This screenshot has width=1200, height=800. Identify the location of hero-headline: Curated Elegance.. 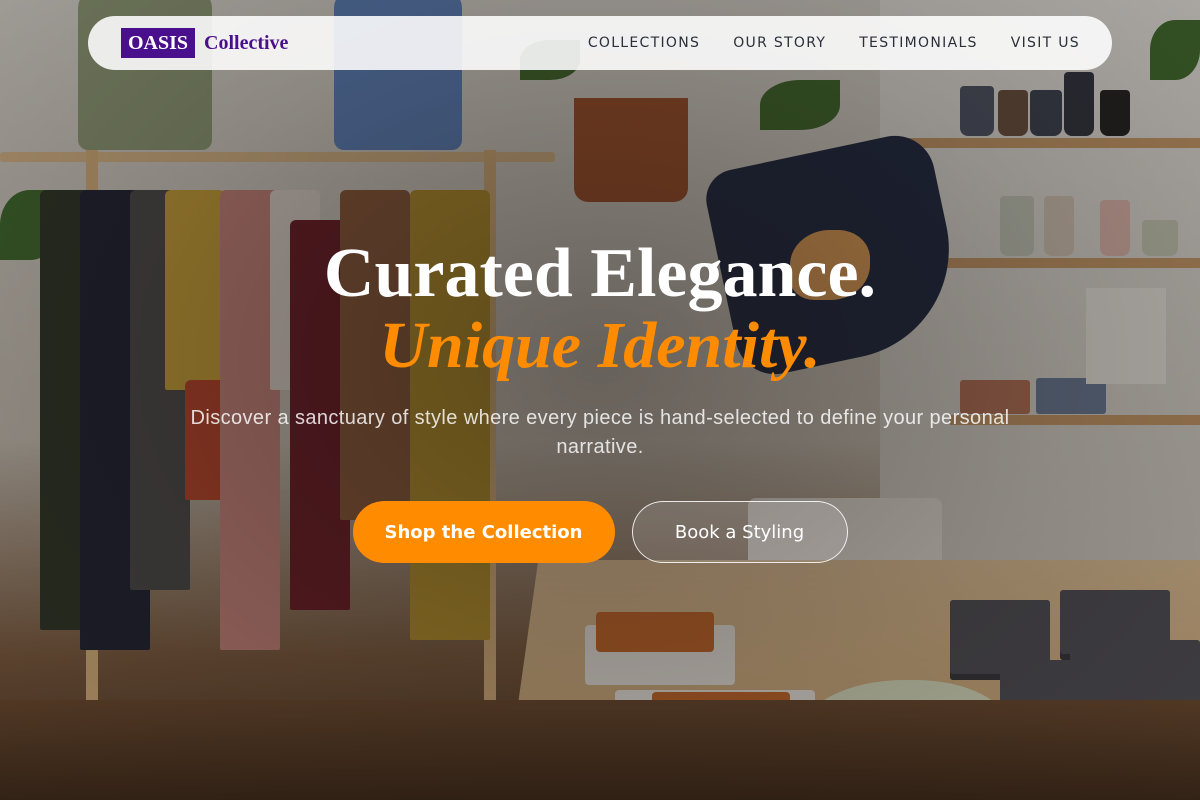
(600, 273).